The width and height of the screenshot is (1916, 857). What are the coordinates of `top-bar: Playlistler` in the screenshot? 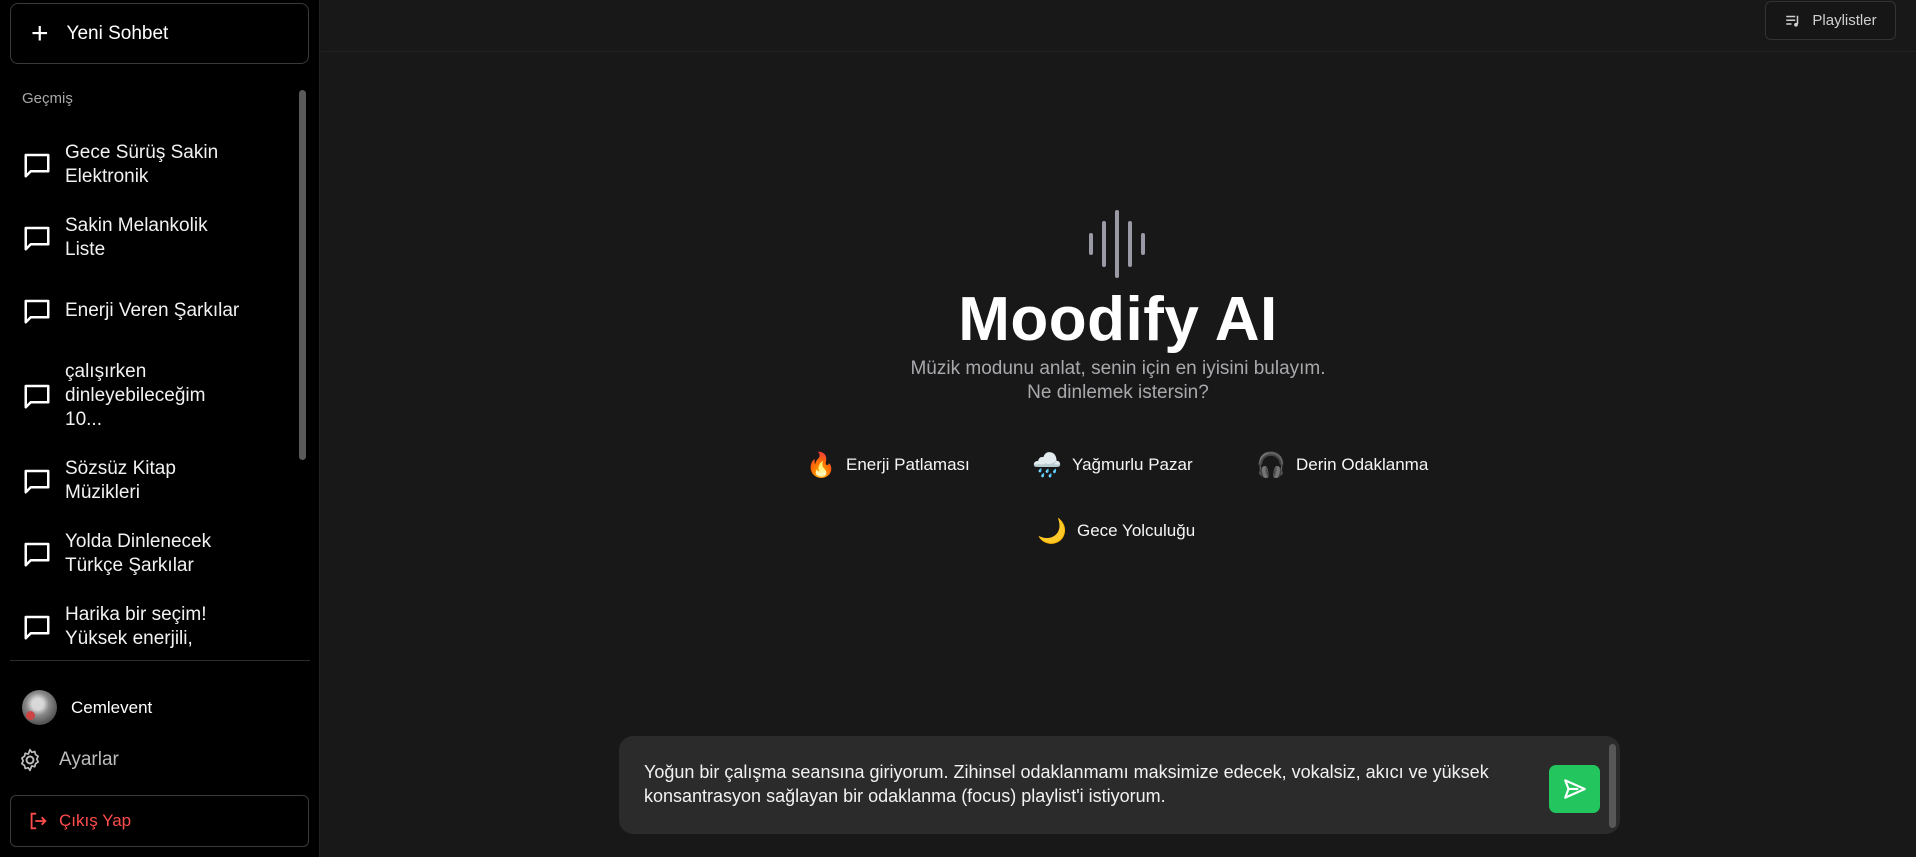 It's located at (1118, 26).